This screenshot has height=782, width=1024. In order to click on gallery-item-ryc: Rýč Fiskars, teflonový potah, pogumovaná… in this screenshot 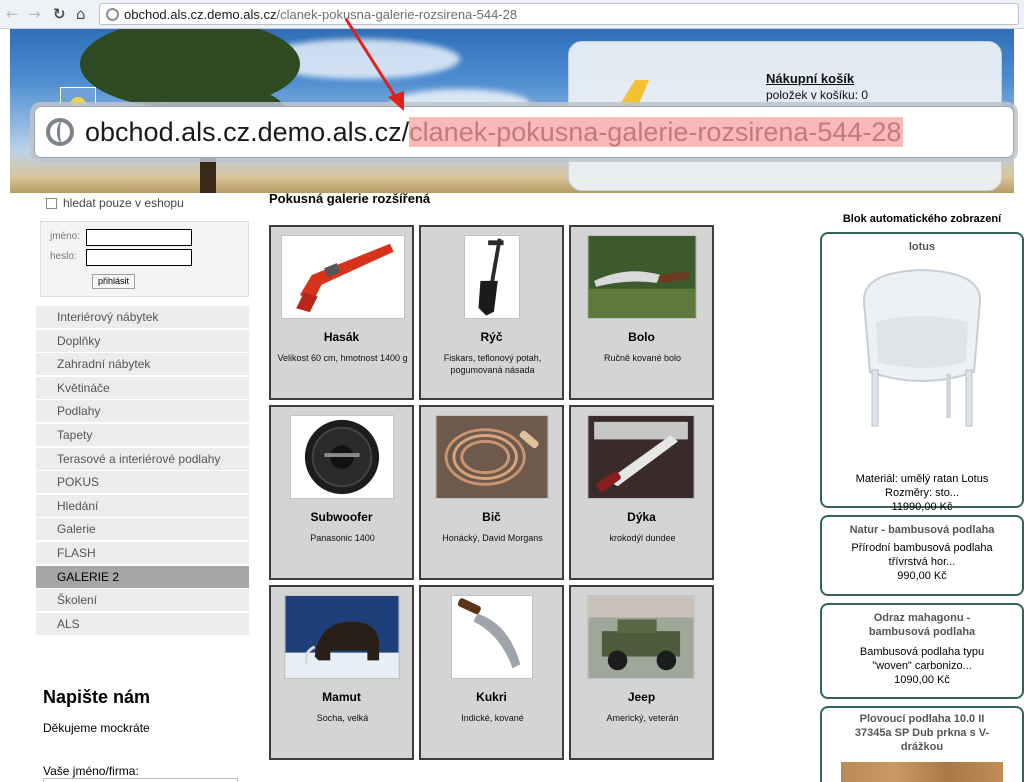, I will do `click(491, 312)`.